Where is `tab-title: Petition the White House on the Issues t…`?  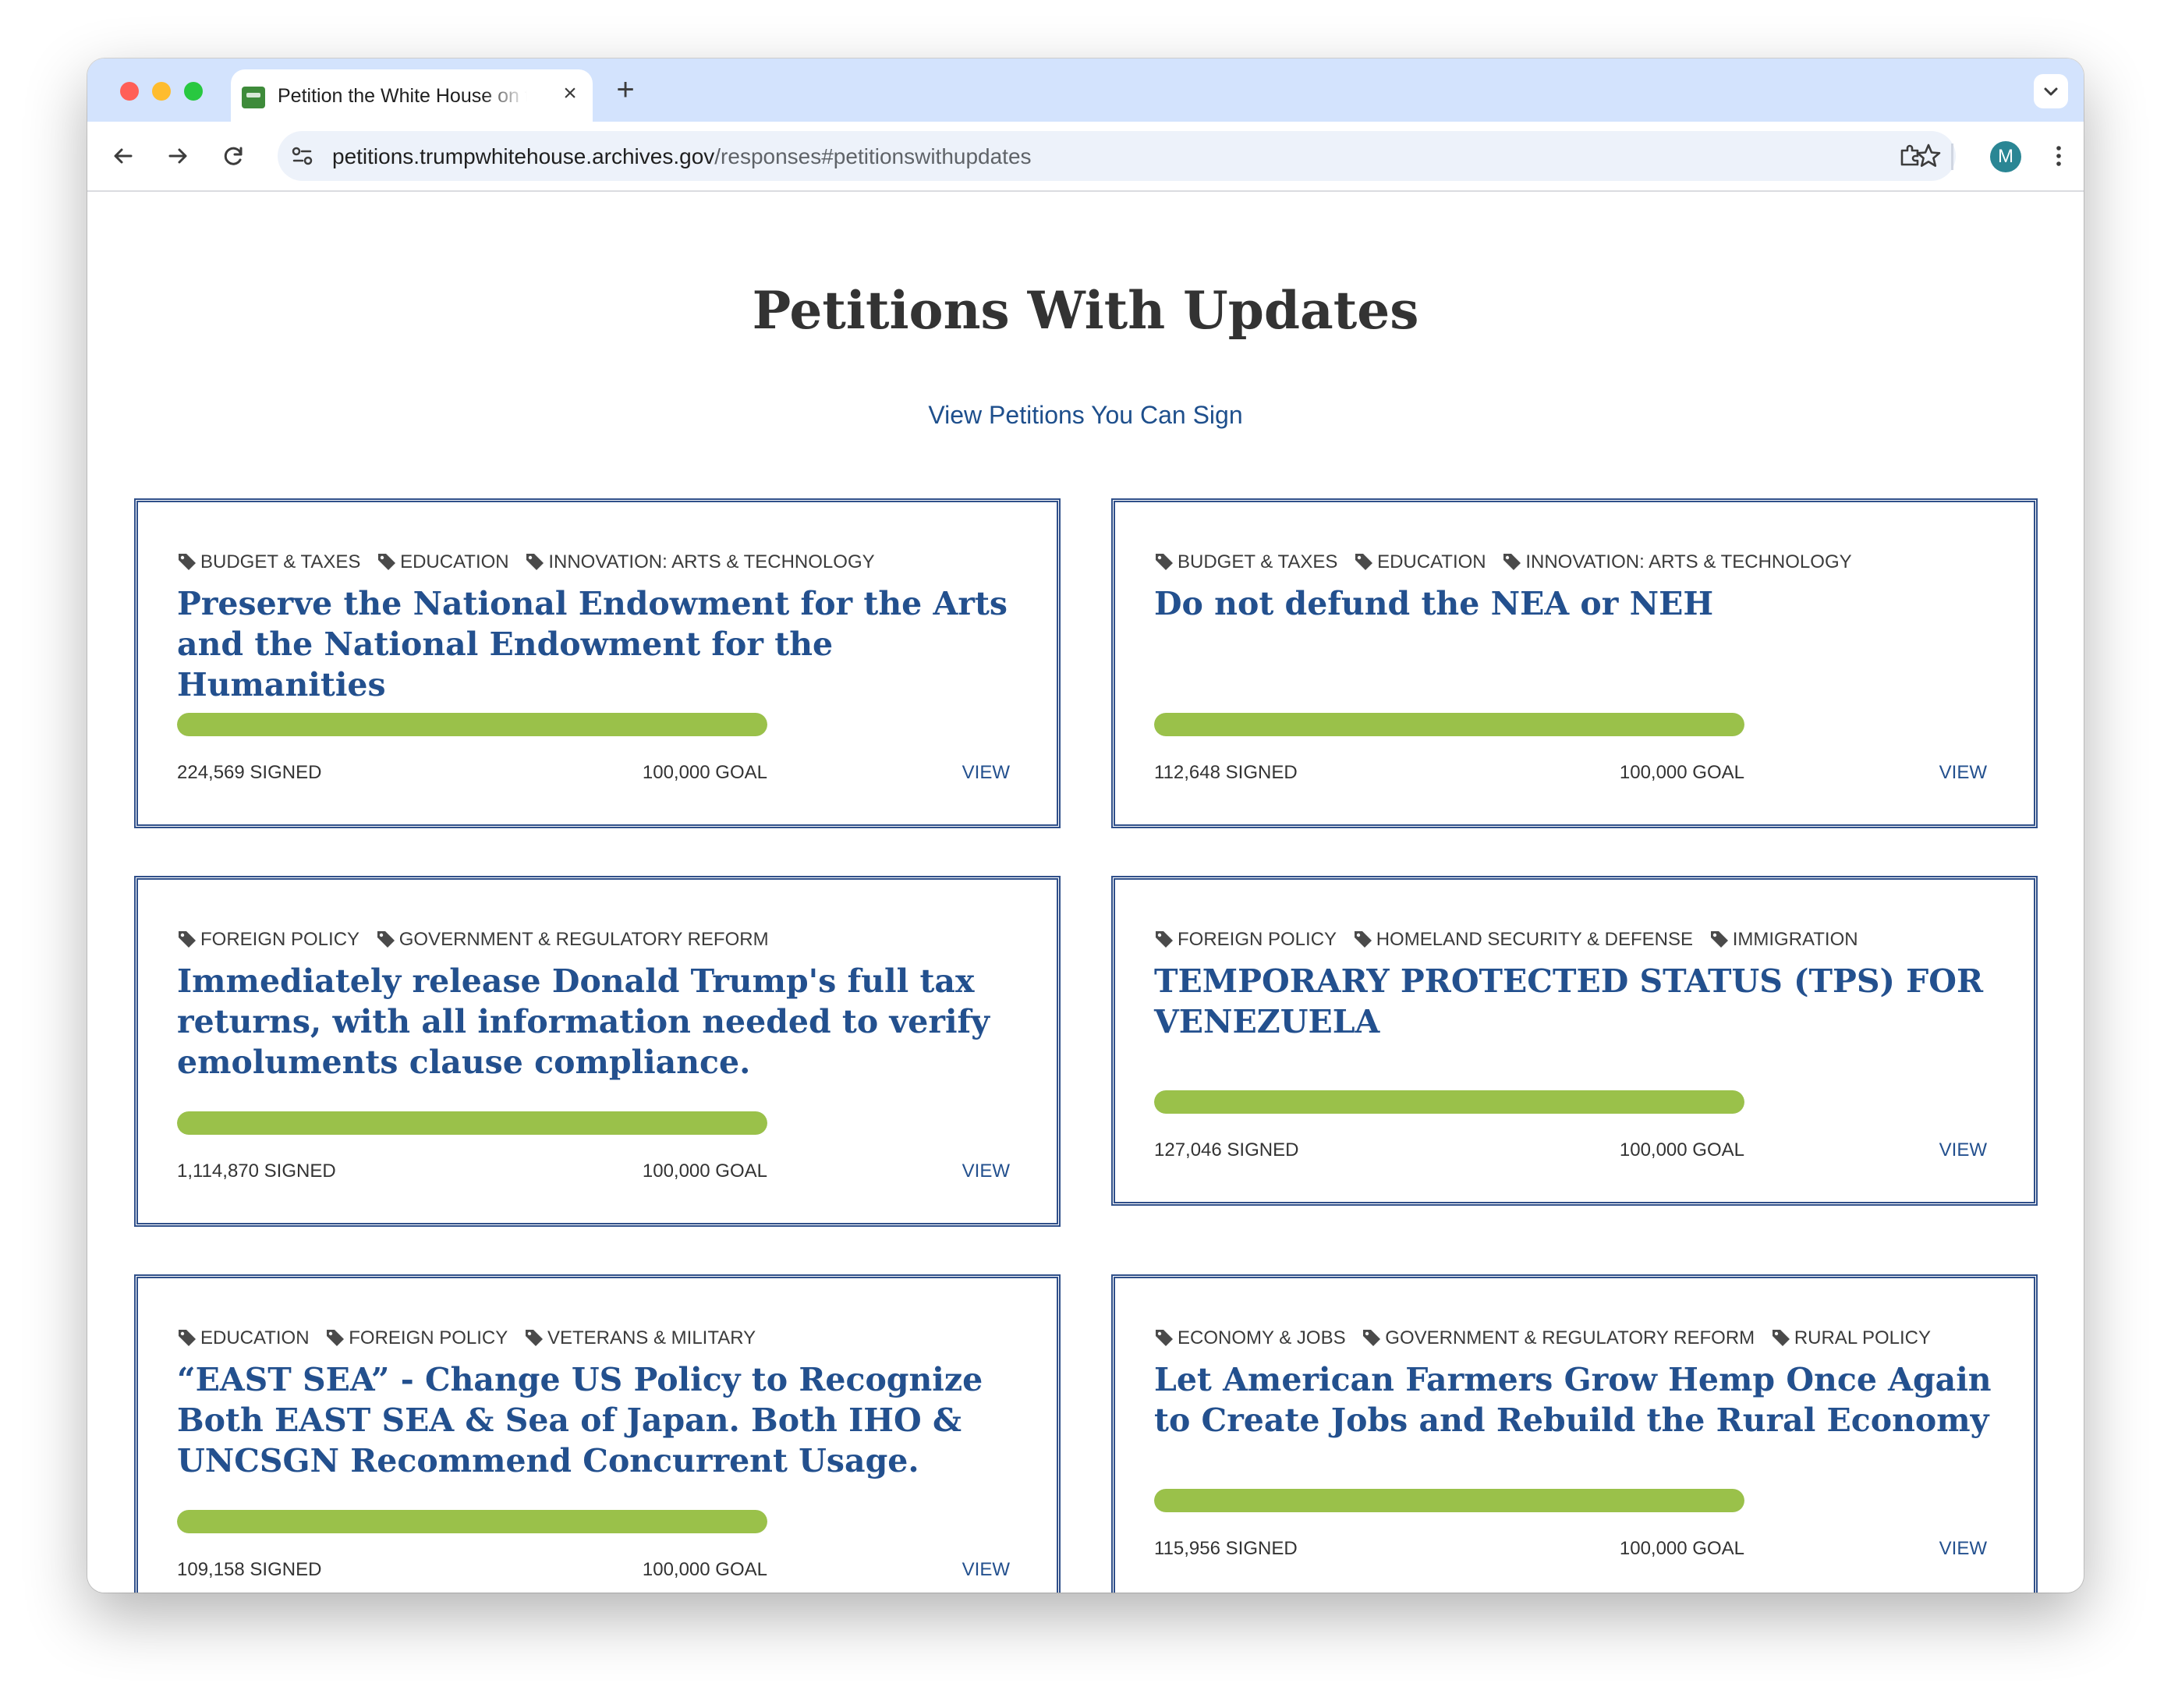
tab-title: Petition the White House on the Issues t… is located at coordinates (402, 96).